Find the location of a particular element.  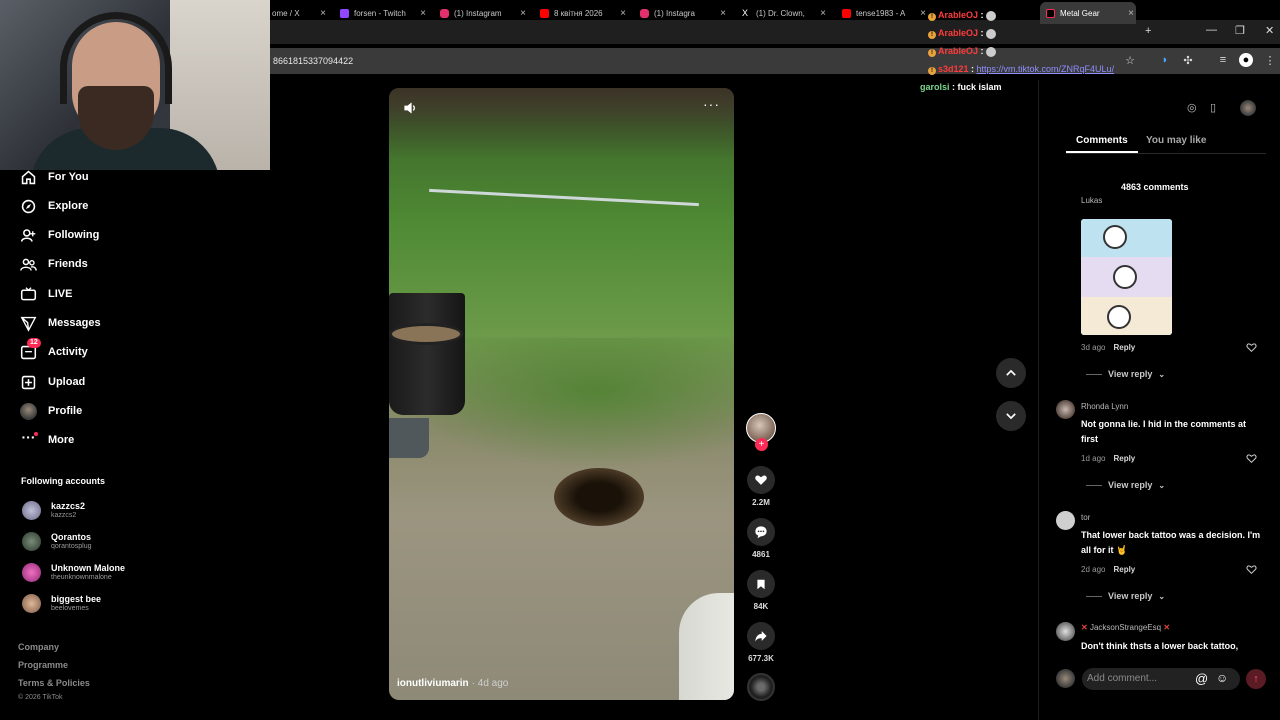

sidebar-item-friends: Friends is located at coordinates (54, 264).